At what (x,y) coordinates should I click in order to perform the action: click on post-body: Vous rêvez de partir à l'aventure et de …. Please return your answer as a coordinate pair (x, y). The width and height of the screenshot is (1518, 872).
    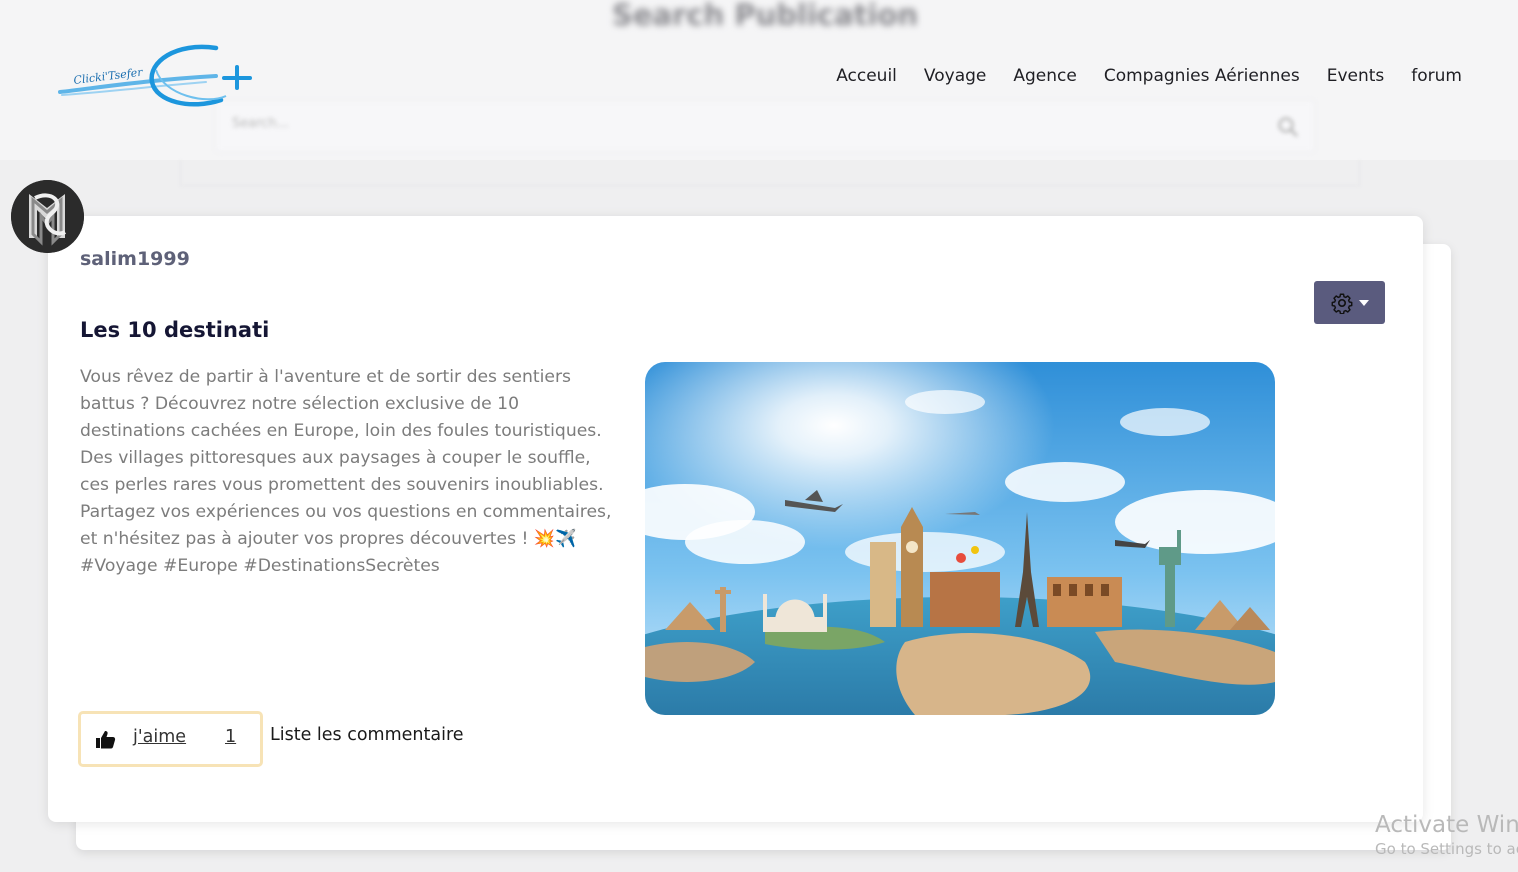
    Looking at the image, I should click on (346, 471).